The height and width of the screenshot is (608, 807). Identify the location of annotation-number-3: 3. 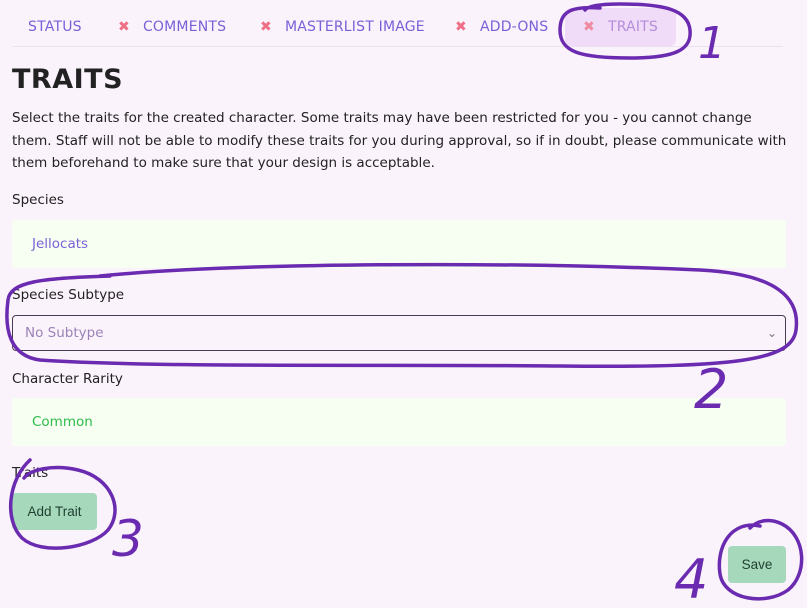
(128, 539).